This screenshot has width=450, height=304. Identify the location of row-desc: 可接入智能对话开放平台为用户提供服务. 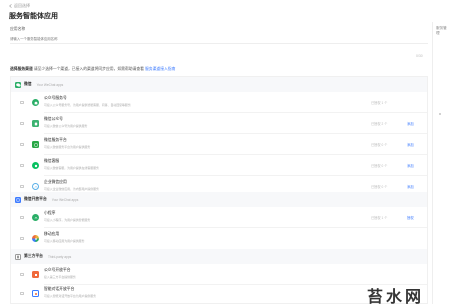
(70, 295).